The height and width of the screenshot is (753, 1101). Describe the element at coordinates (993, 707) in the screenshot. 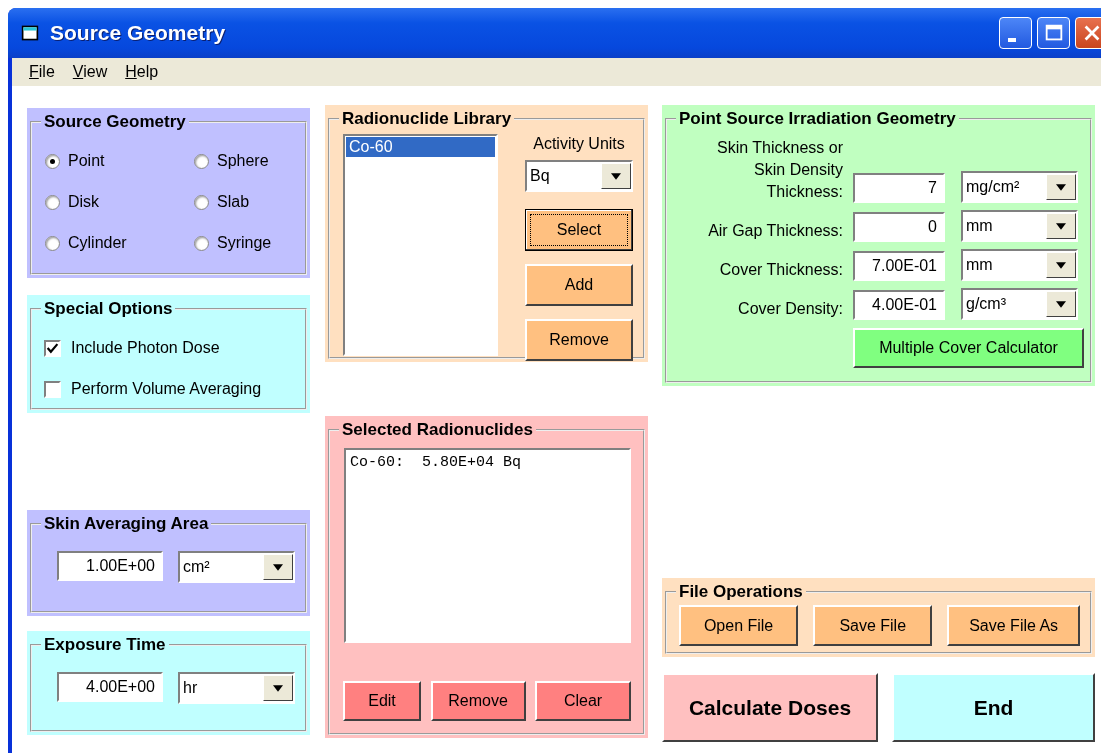

I see `end-button: End` at that location.